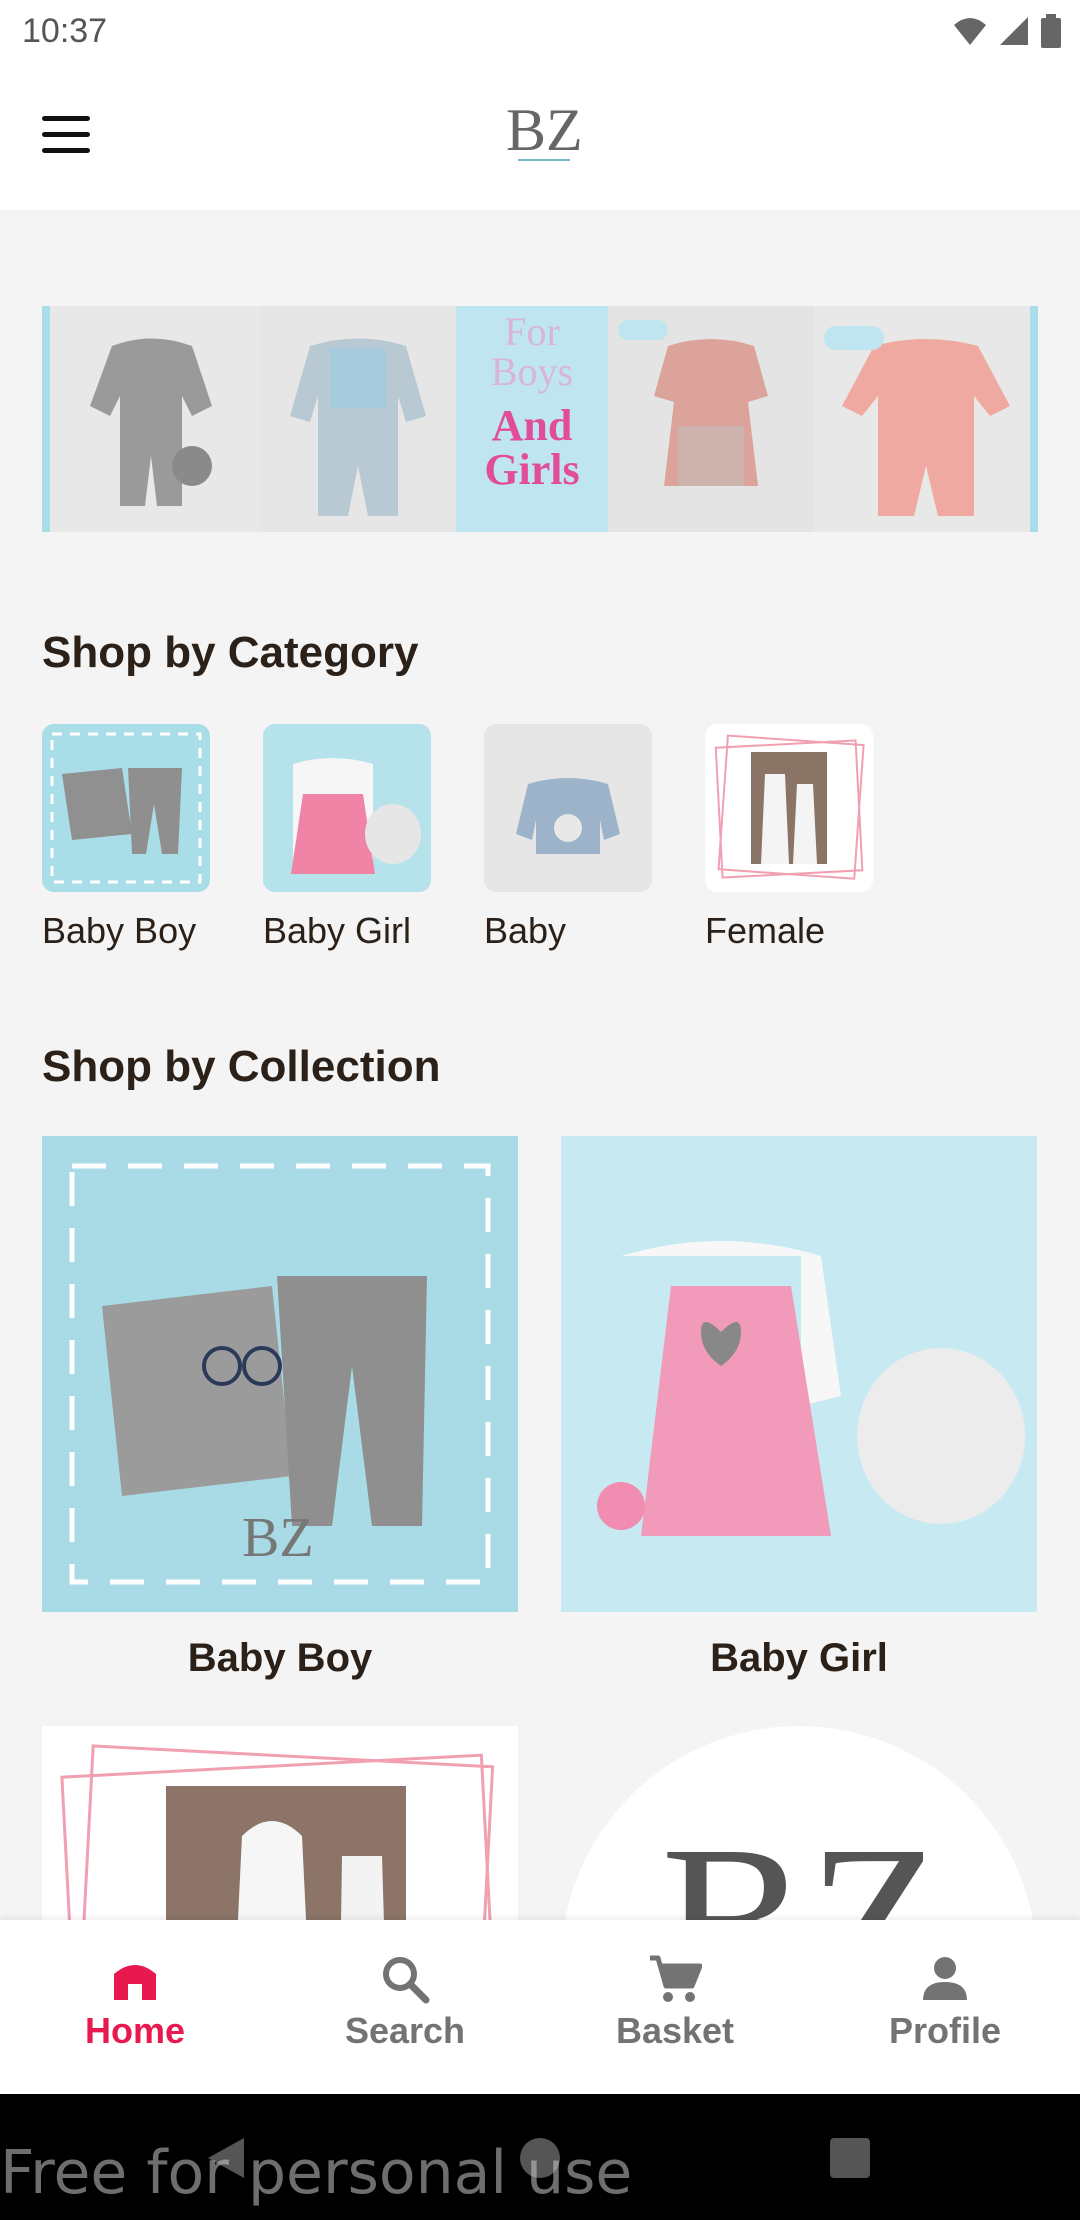 The image size is (1080, 2220). Describe the element at coordinates (241, 1066) in the screenshot. I see `shop-by-collection-title: Shop by Collection` at that location.